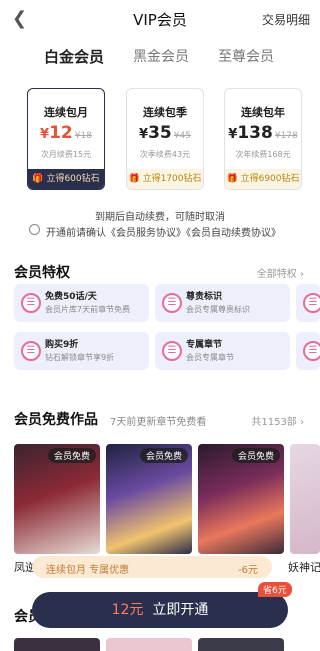  What do you see at coordinates (263, 112) in the screenshot?
I see `plan-name: 连续包年` at bounding box center [263, 112].